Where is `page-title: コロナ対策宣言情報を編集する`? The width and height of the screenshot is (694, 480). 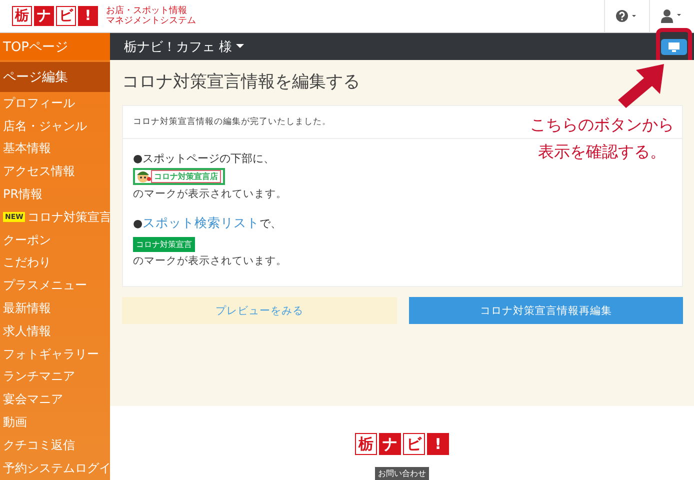 page-title: コロナ対策宣言情報を編集する is located at coordinates (241, 82).